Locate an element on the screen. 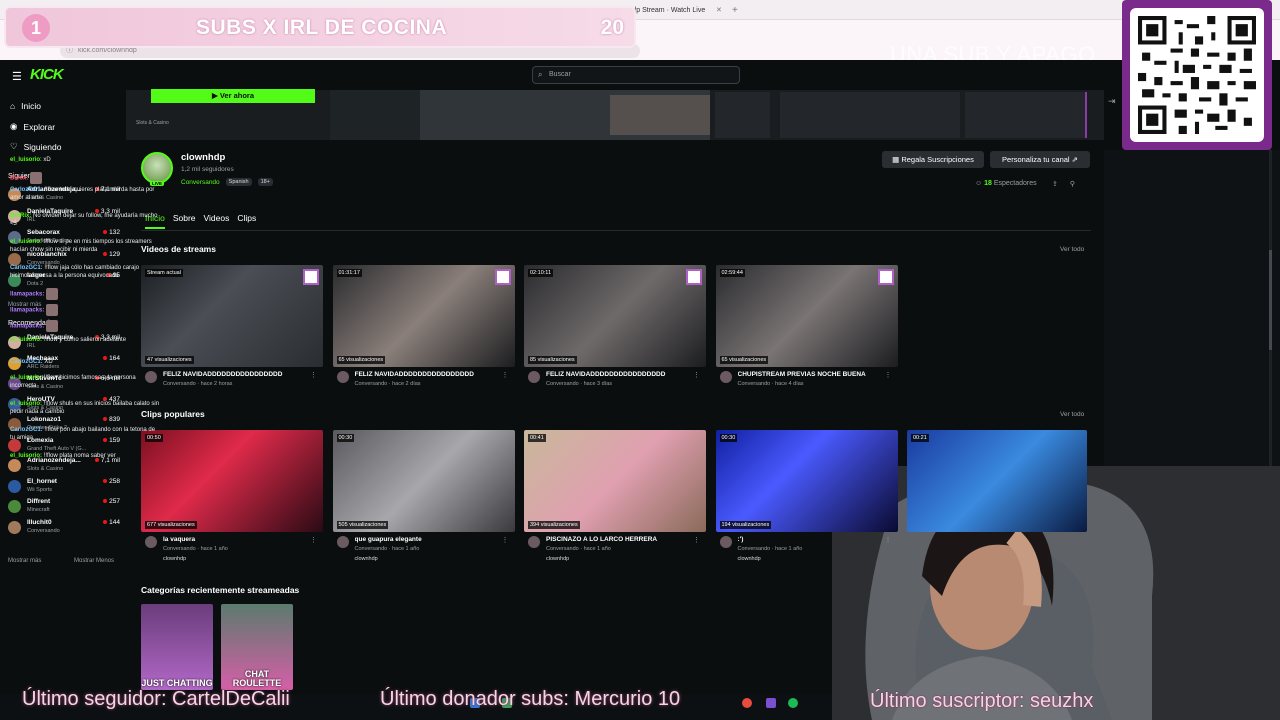 The image size is (1280, 720). play-icon: ▶ is located at coordinates (215, 95).